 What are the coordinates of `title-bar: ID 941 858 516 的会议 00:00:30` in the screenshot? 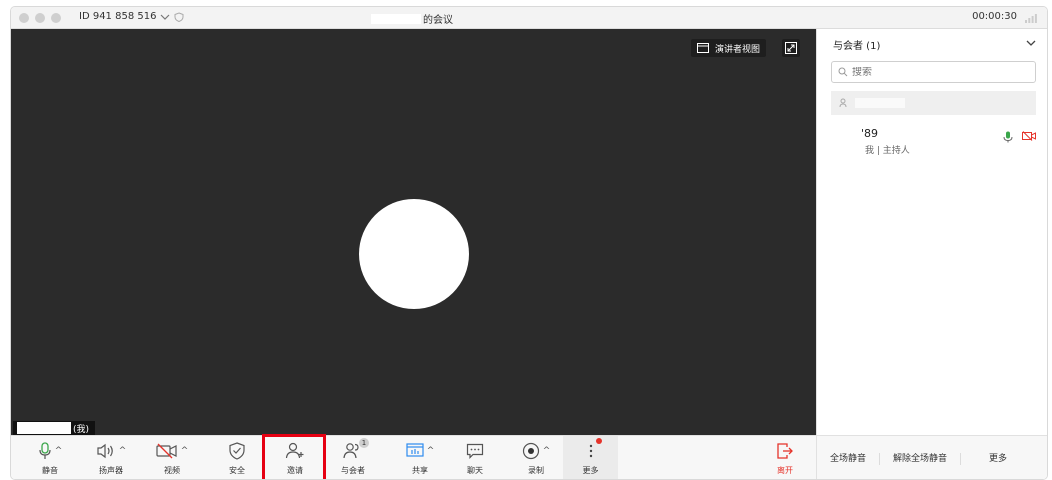 It's located at (529, 18).